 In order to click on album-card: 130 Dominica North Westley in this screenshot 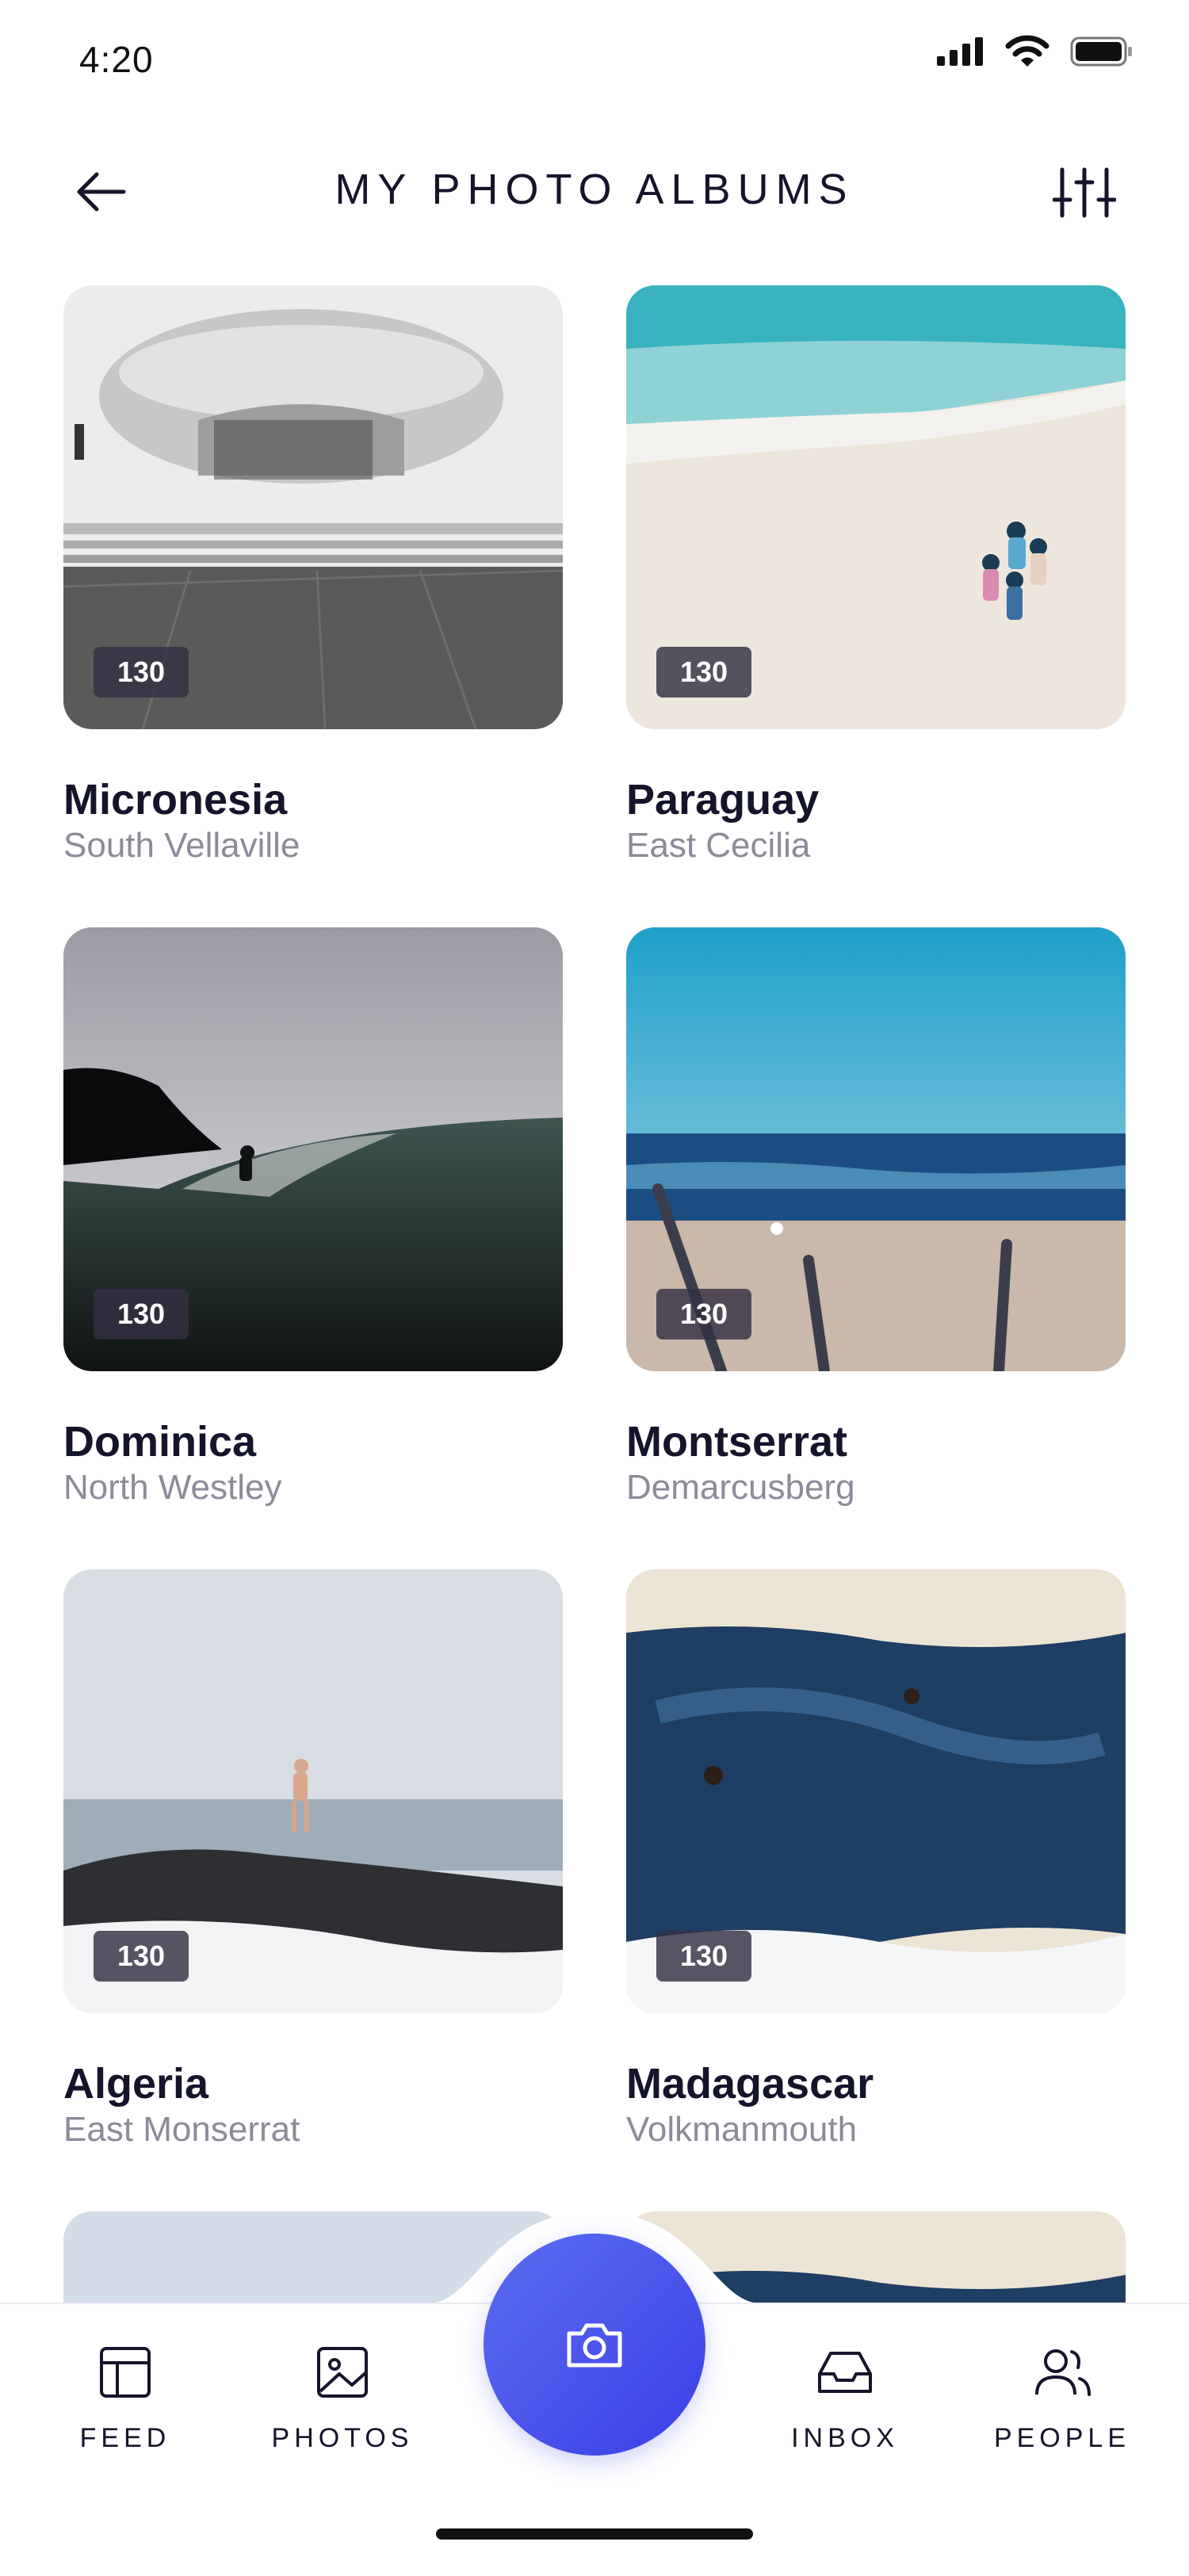, I will do `click(313, 1217)`.